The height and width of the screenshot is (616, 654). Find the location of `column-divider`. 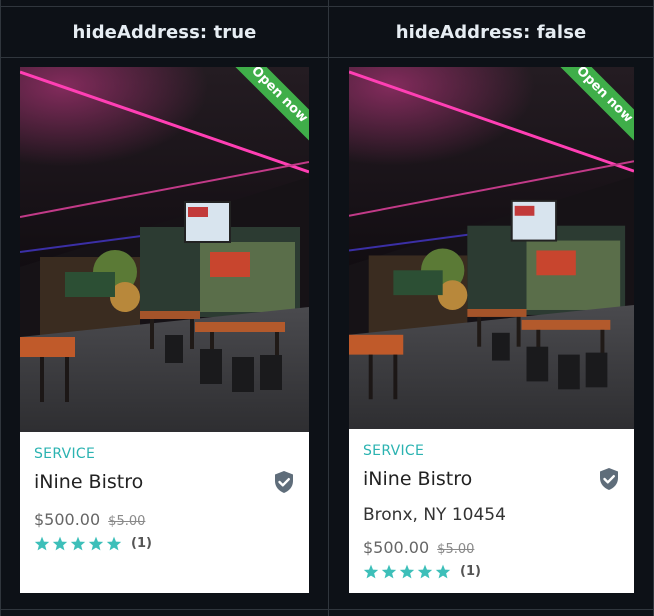

column-divider is located at coordinates (328, 308).